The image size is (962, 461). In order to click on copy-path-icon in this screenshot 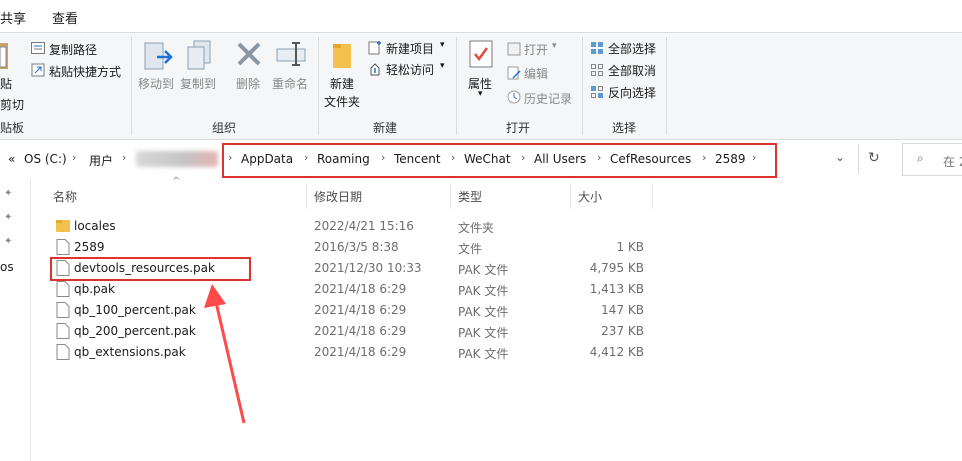, I will do `click(38, 49)`.